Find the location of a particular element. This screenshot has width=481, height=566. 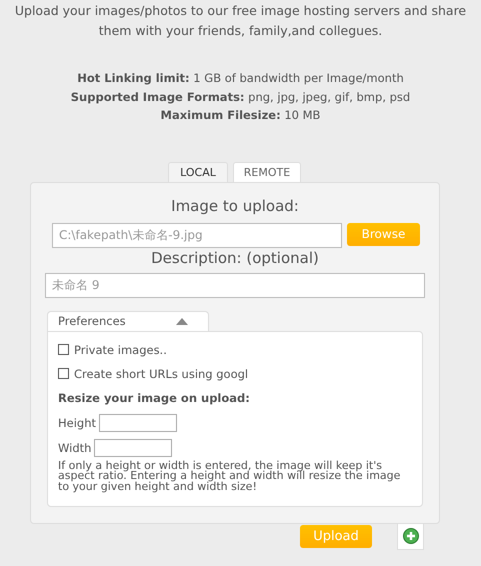

height-label: Height is located at coordinates (77, 423).